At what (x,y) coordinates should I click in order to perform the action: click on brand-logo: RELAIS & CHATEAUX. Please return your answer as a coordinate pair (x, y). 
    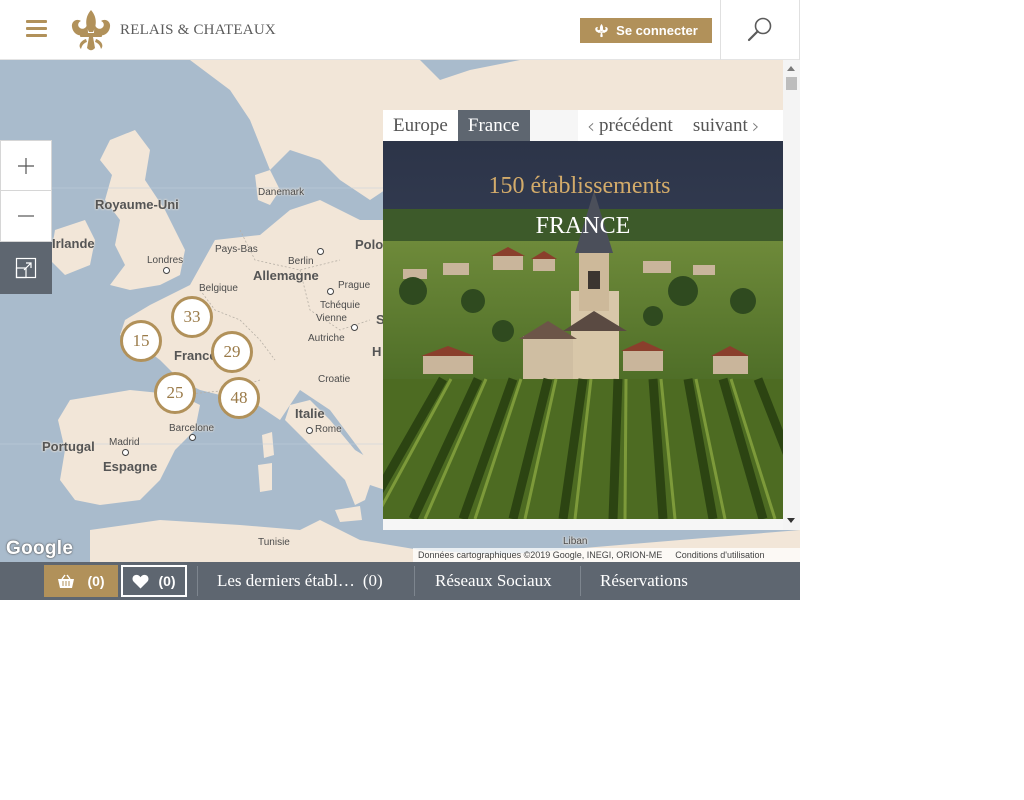
    Looking at the image, I should click on (172, 30).